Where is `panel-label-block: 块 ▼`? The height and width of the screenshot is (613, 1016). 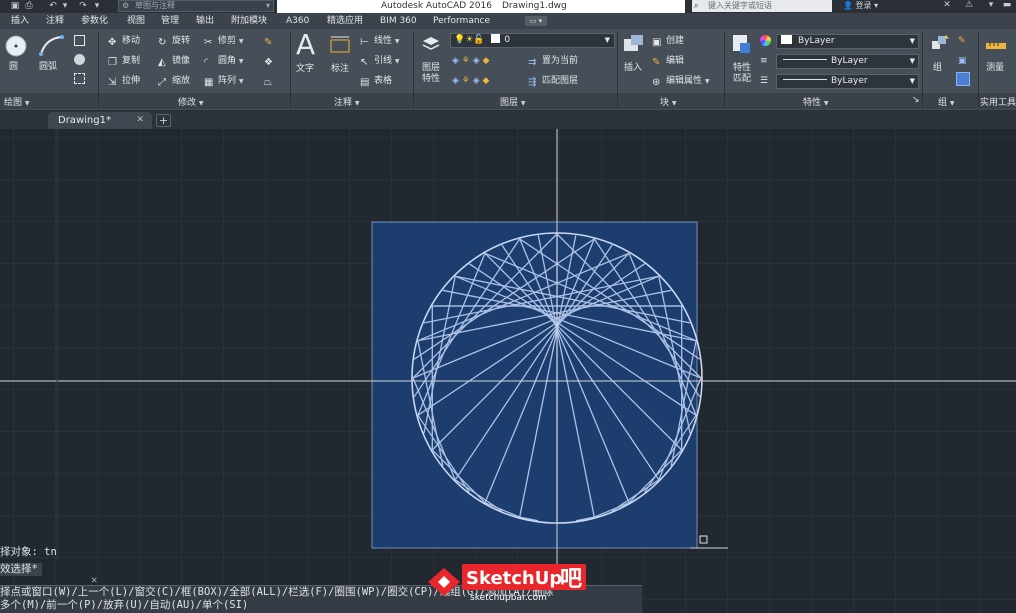
panel-label-block: 块 ▼ is located at coordinates (668, 101).